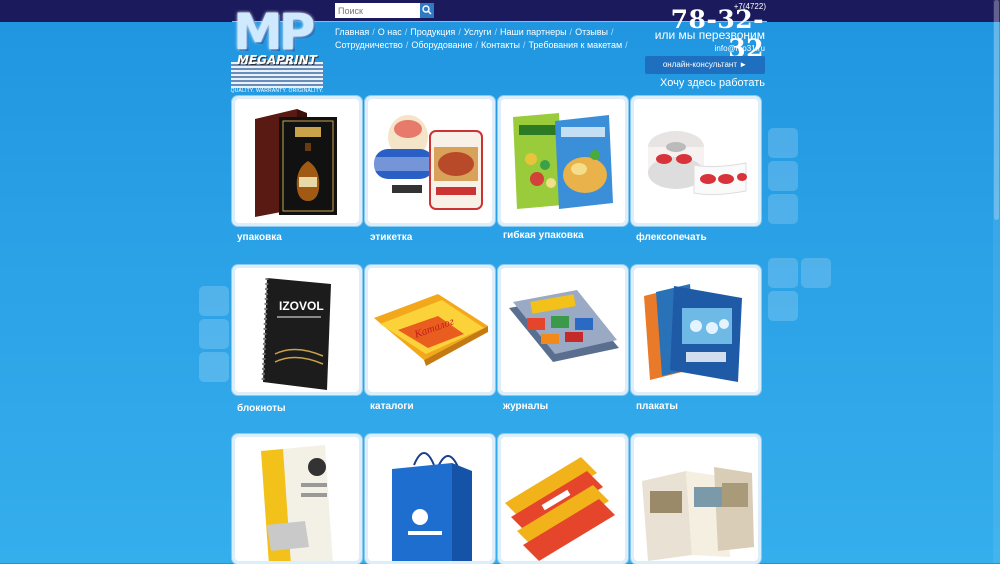  Describe the element at coordinates (369, 45) in the screenshot. I see `nav-cooperation: Сотрудничество` at that location.